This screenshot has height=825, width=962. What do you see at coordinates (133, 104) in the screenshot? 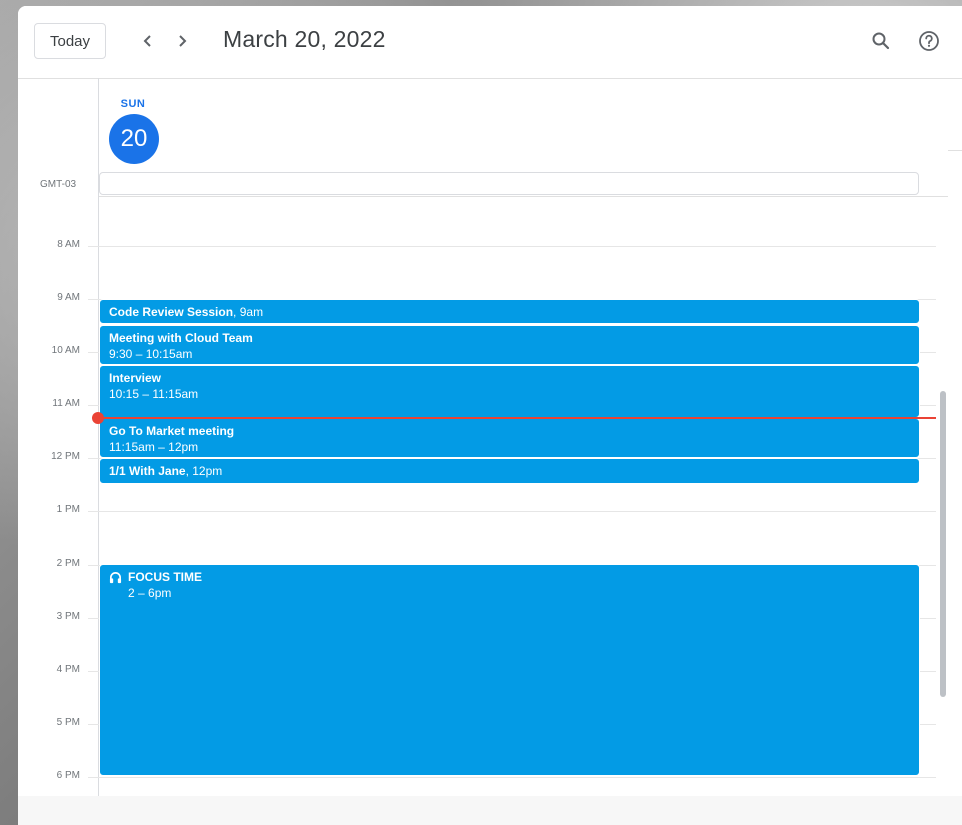
I see `day-of-week-label: SUN` at bounding box center [133, 104].